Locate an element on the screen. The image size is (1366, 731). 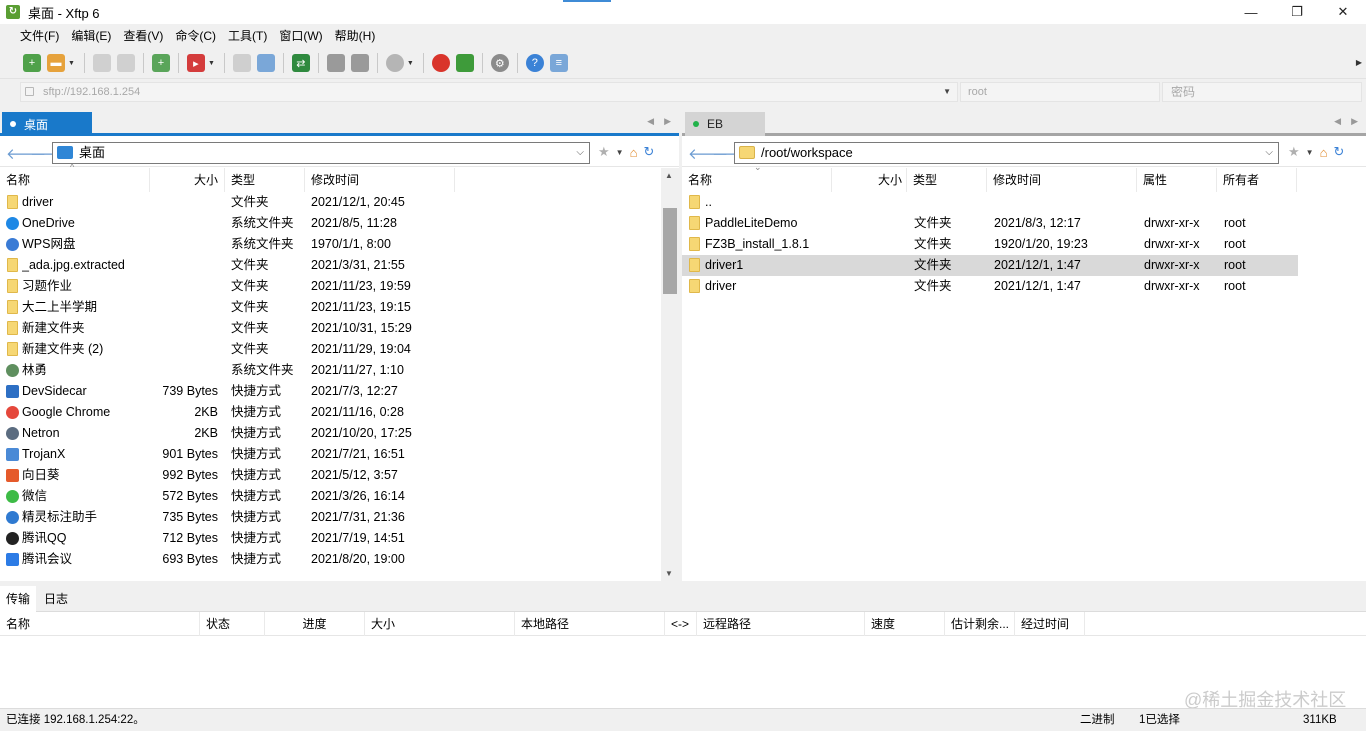
col-attributes: 属性 is located at coordinates (1177, 180).